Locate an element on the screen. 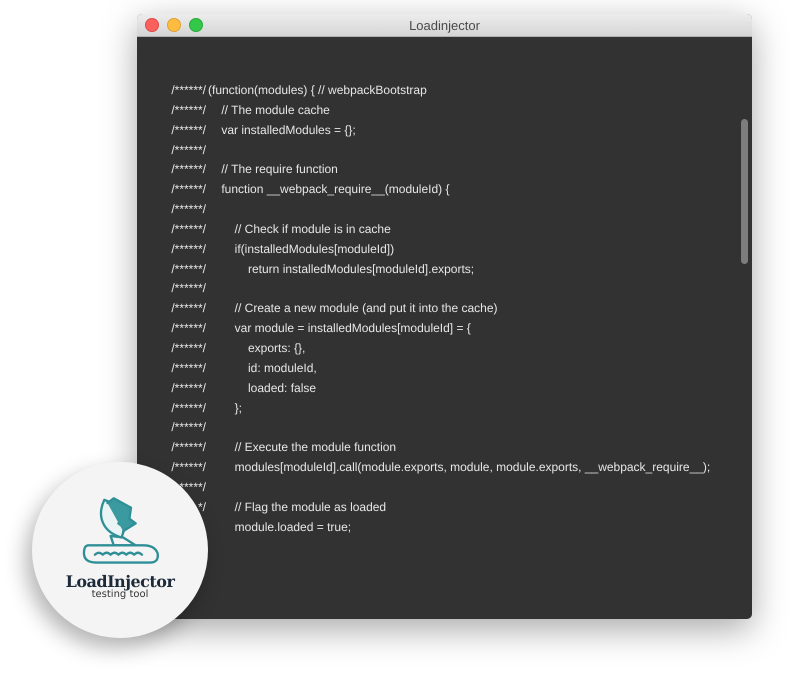 The height and width of the screenshot is (682, 794). logo-tagline: testing tool is located at coordinates (120, 594).